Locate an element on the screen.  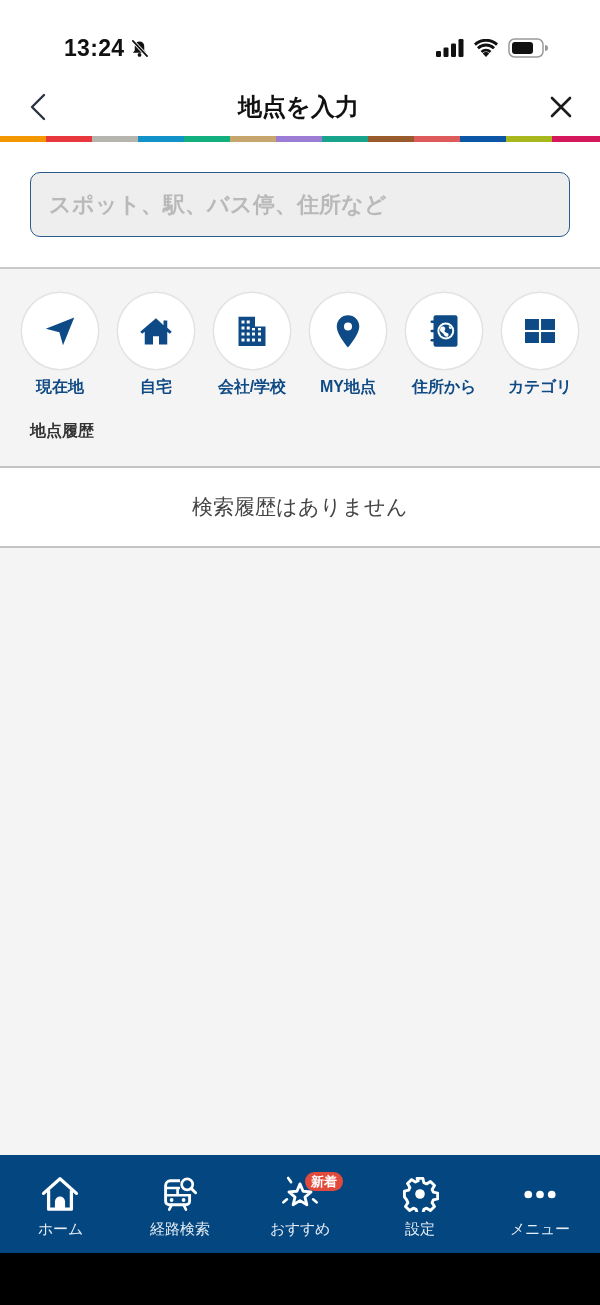
shortcut-button: MY地点 is located at coordinates (348, 345).